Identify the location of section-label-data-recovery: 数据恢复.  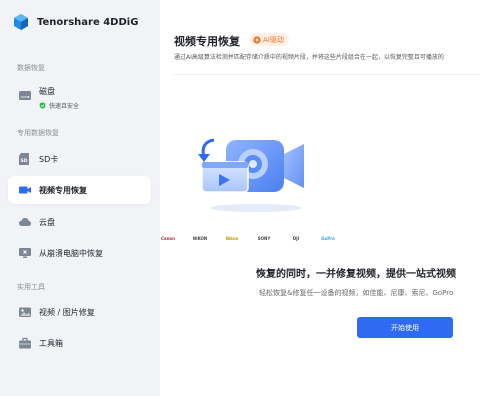
(31, 68).